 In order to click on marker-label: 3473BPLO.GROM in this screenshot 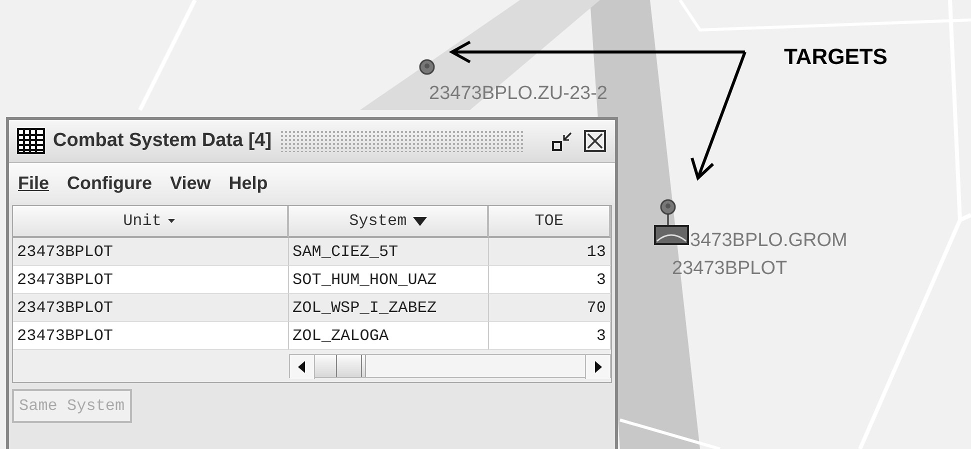, I will do `click(769, 241)`.